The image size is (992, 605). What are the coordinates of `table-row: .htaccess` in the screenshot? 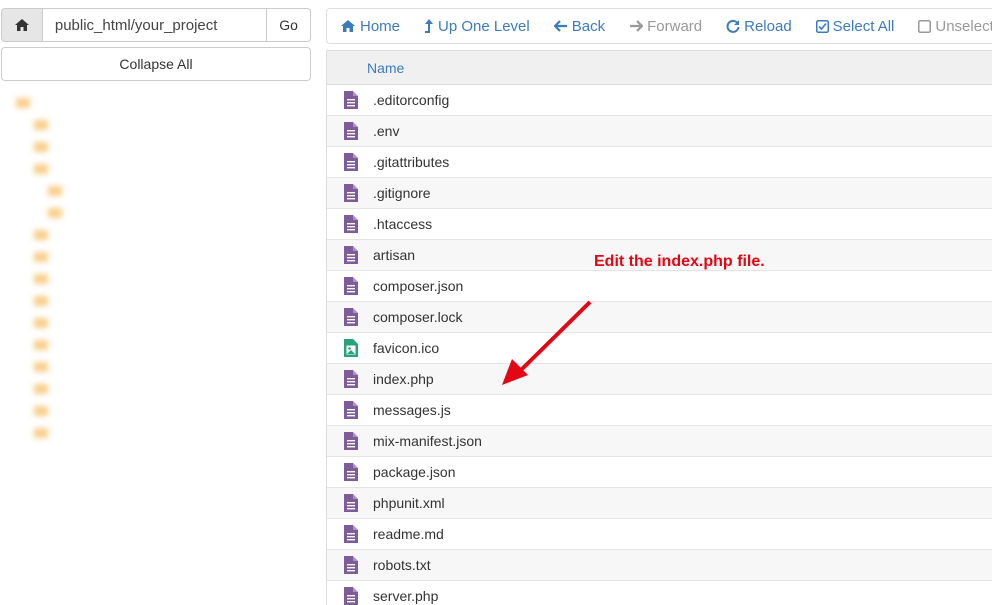 It's located at (659, 224).